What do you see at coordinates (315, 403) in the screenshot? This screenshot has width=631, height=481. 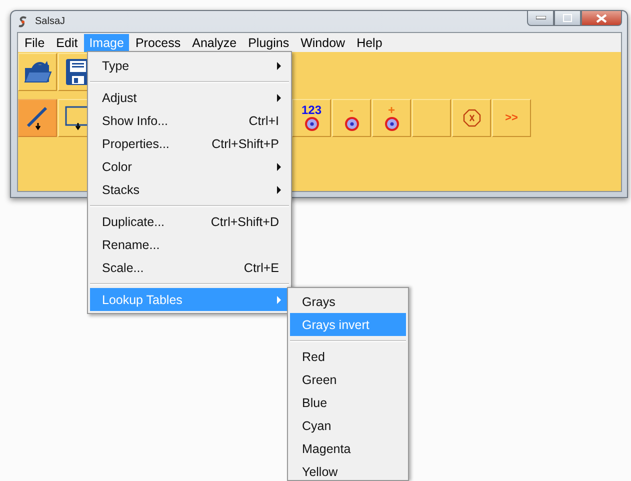 I see `option-label: Blue` at bounding box center [315, 403].